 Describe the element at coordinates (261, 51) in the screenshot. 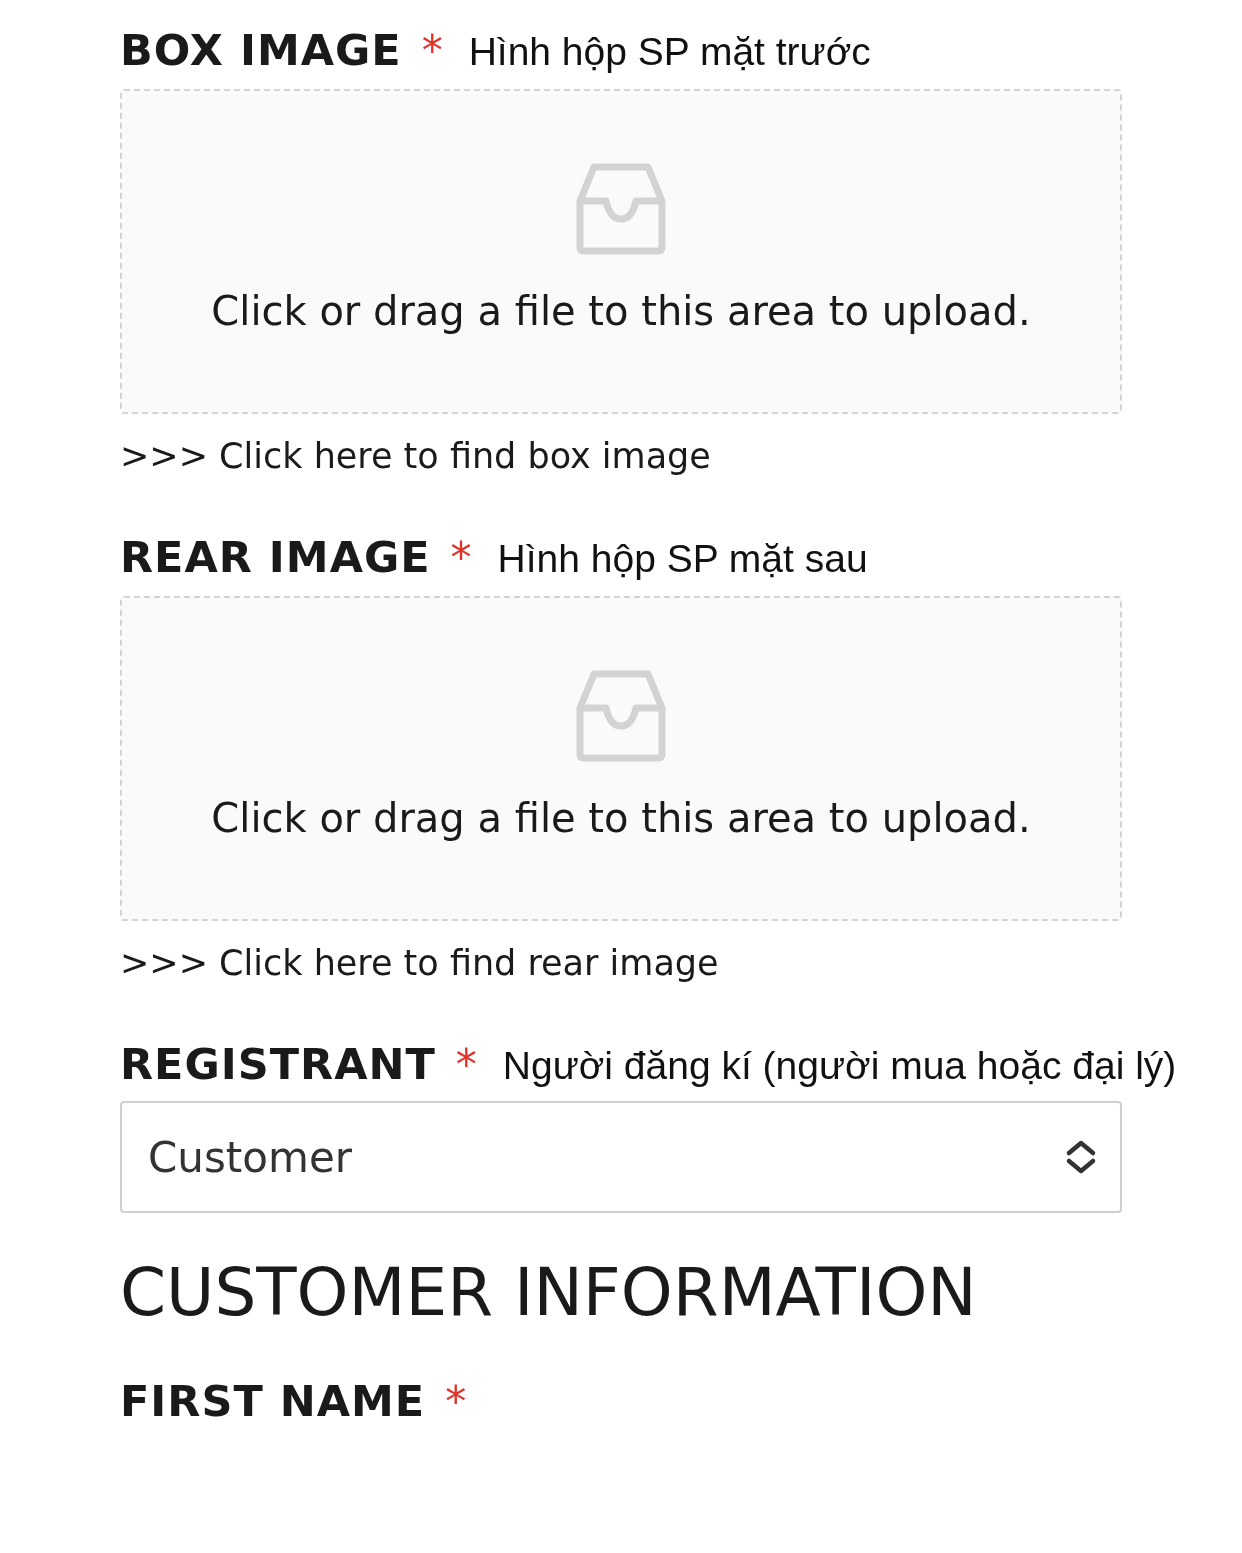

I see `field-label: BOX IMAGE` at that location.